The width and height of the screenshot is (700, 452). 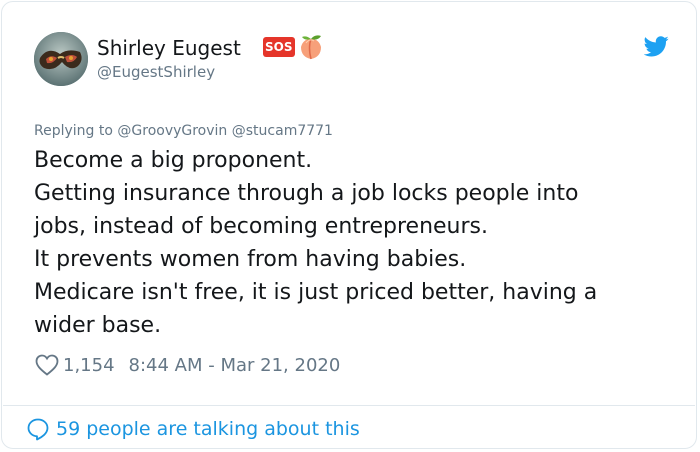 I want to click on avatar-image, so click(x=61, y=59).